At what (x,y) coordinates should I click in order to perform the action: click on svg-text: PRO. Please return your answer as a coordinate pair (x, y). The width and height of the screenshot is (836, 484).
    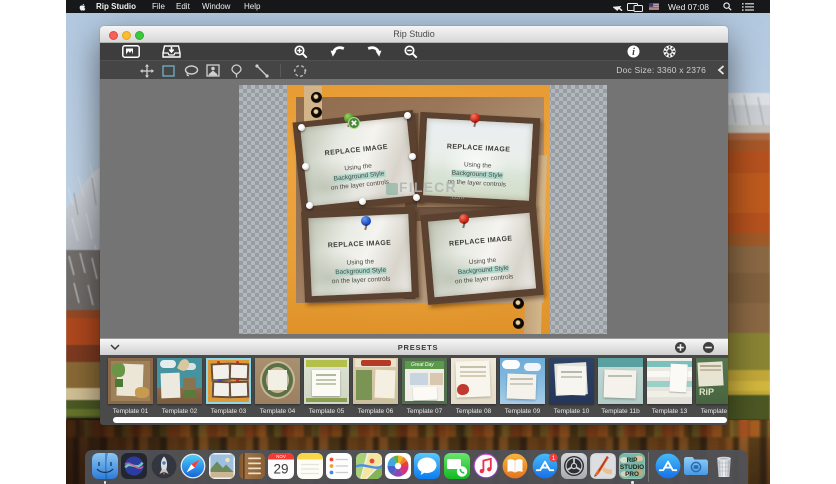
    Looking at the image, I should click on (632, 474).